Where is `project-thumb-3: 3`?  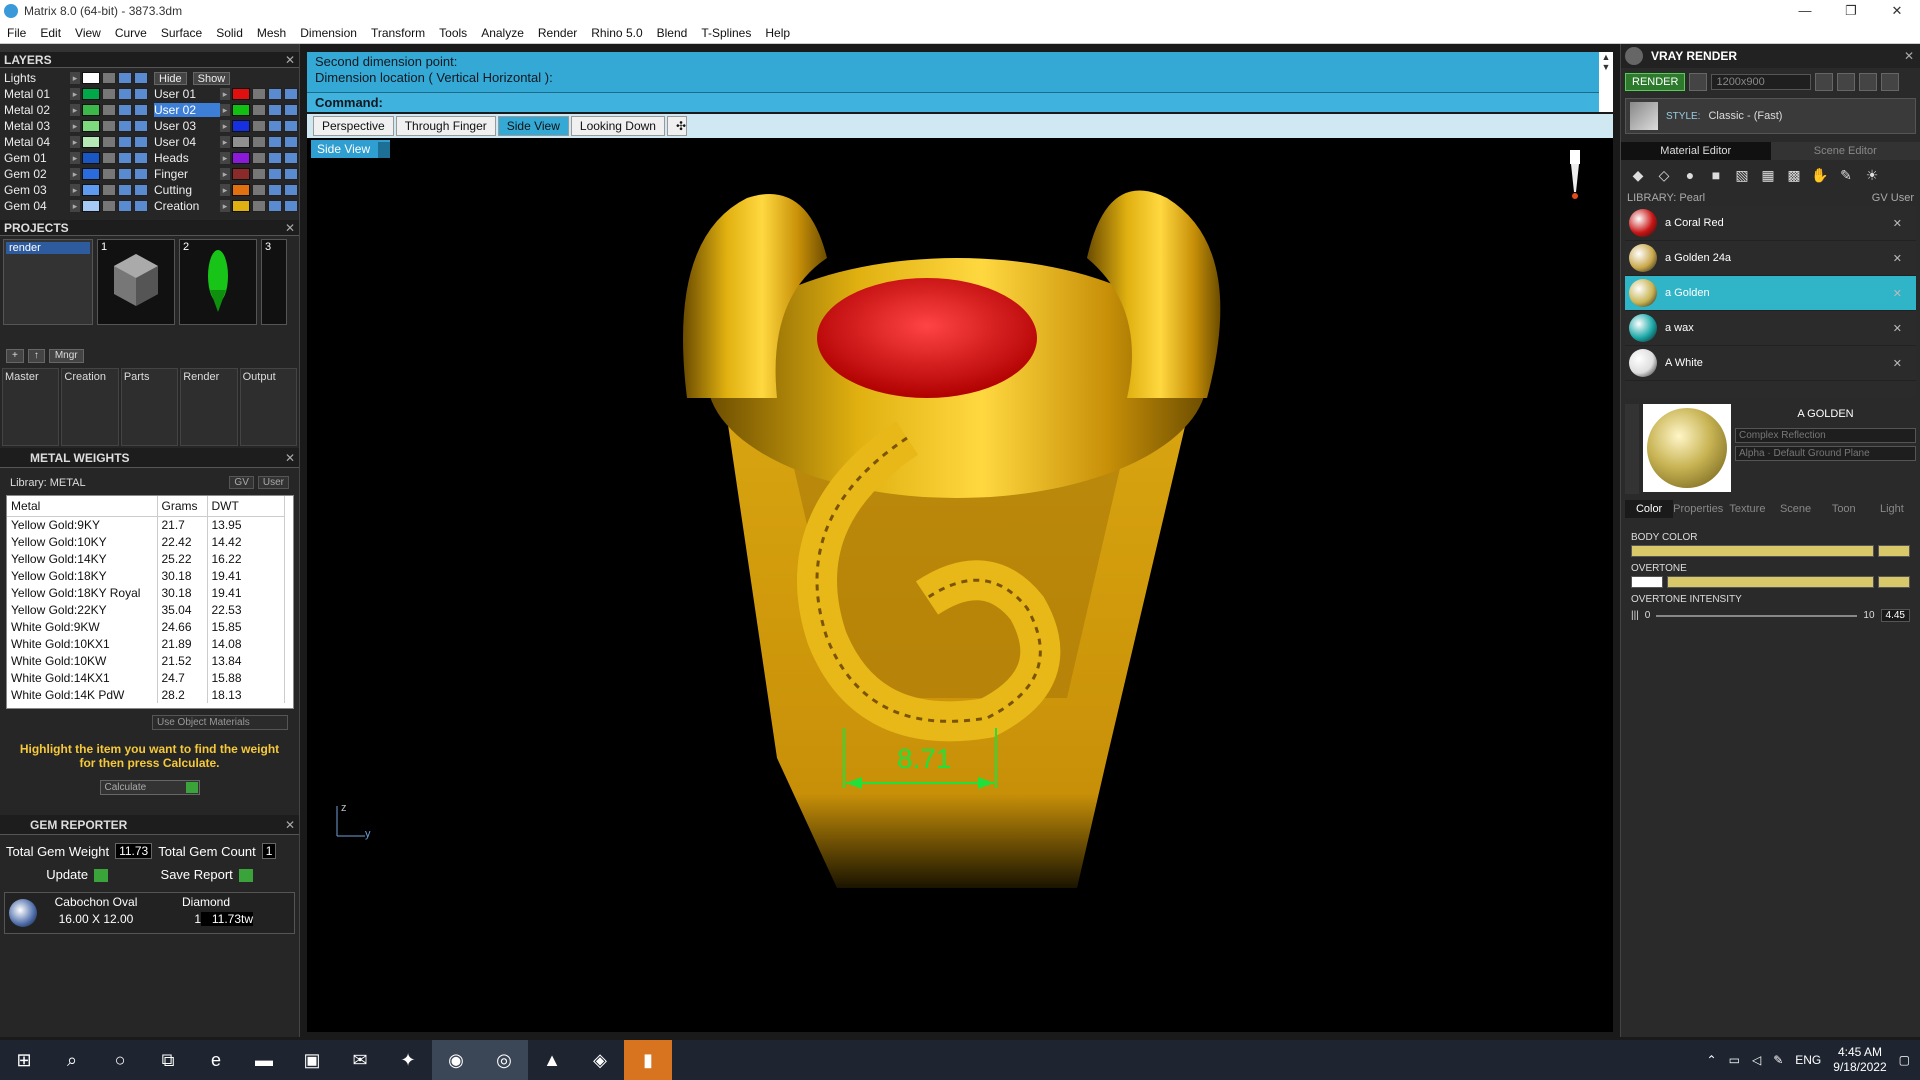 project-thumb-3: 3 is located at coordinates (274, 282).